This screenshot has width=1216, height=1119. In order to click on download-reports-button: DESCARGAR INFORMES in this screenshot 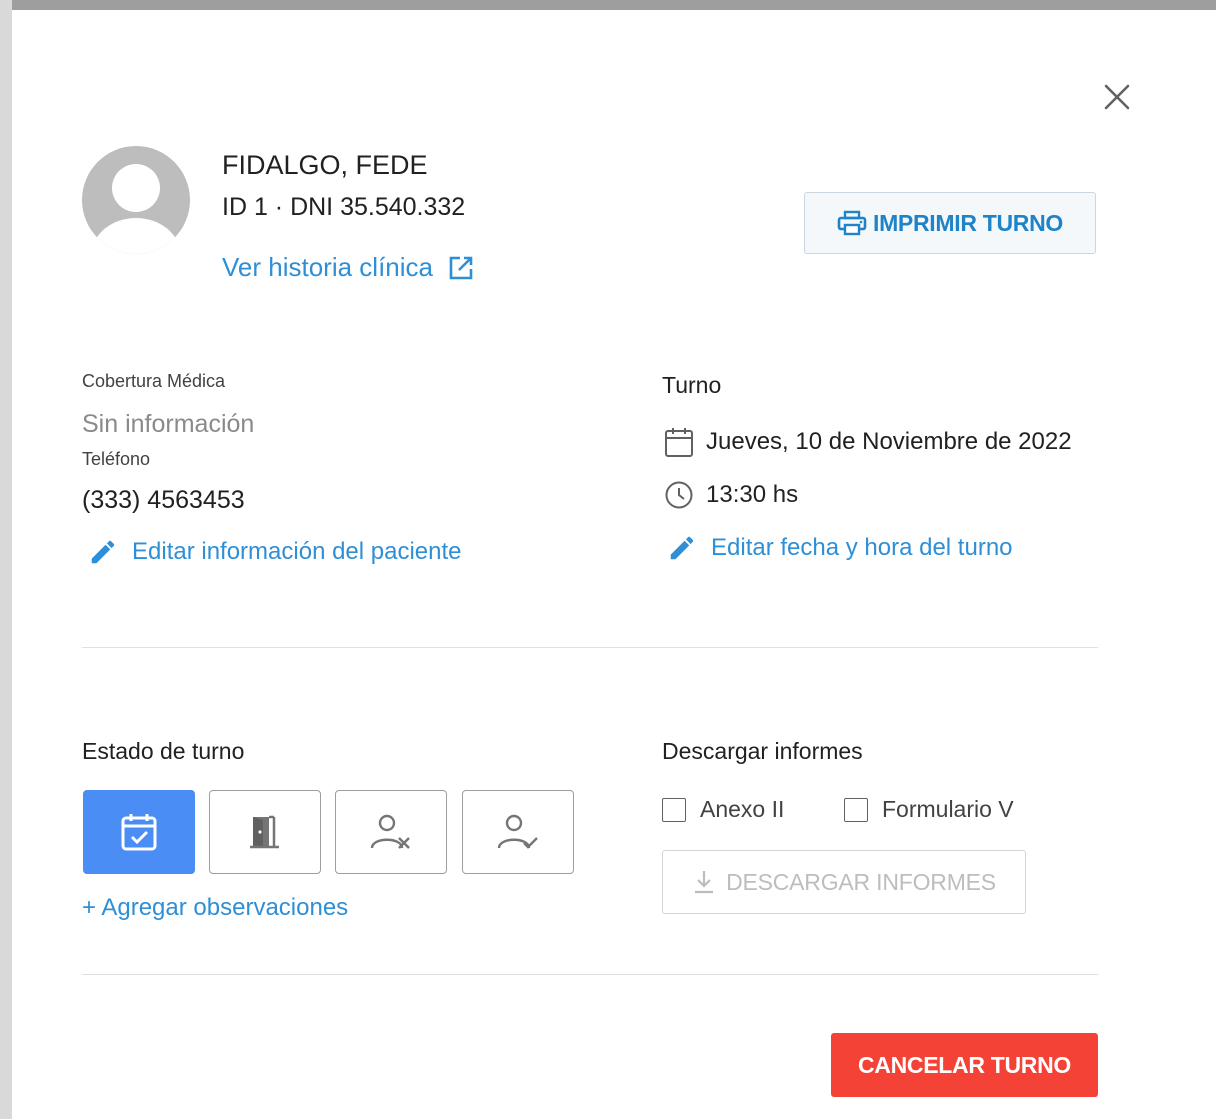, I will do `click(844, 882)`.